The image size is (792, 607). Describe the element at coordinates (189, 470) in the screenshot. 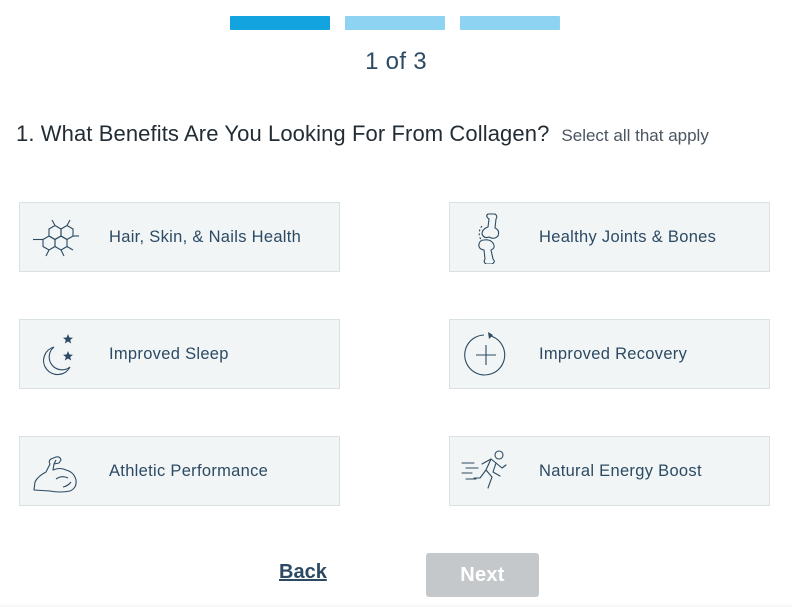

I see `option-label: Athletic Performance` at that location.